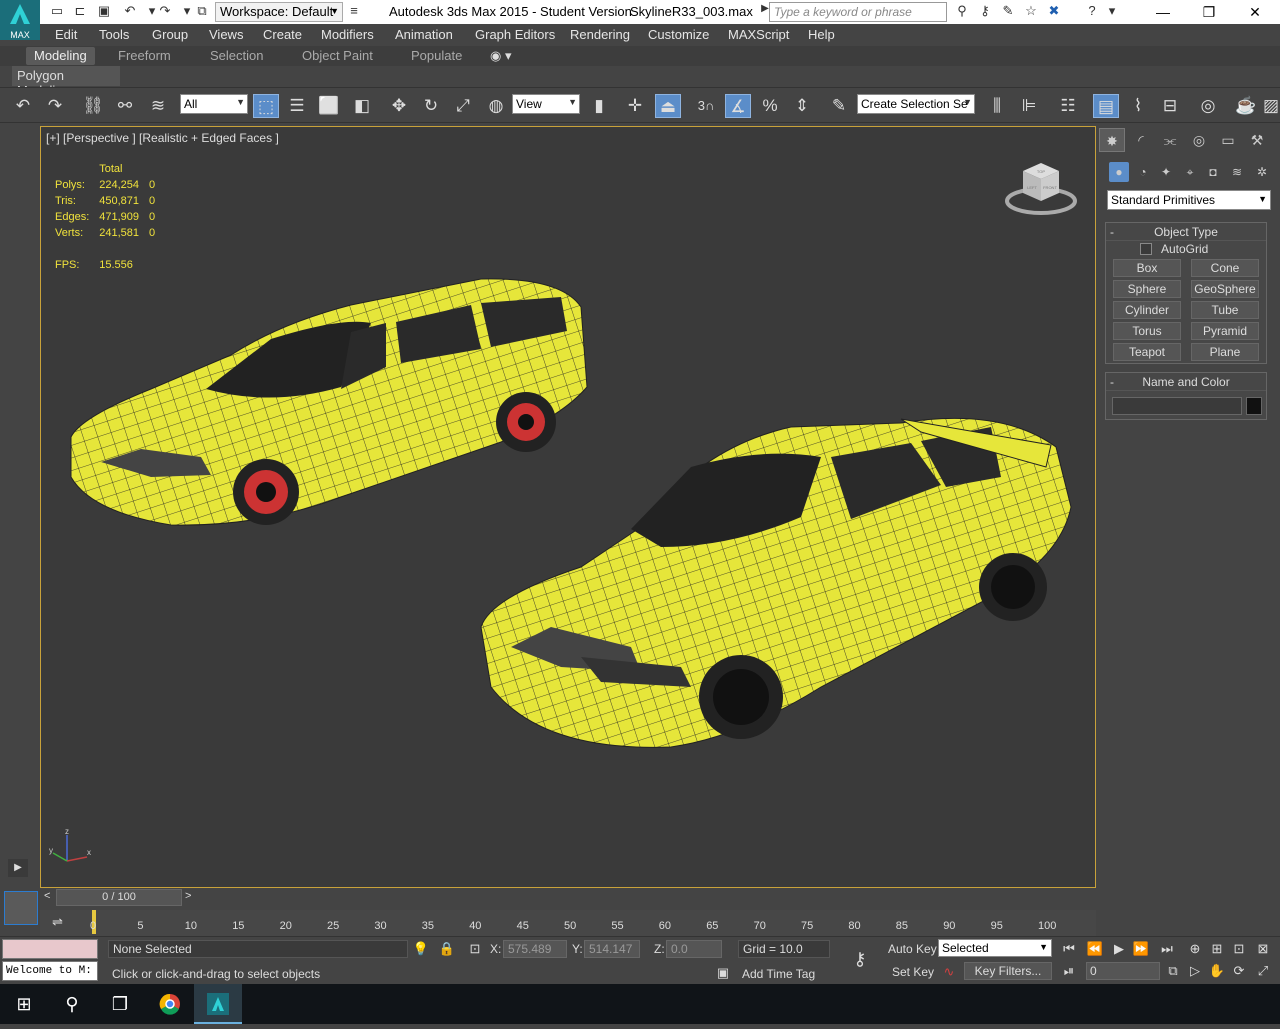 This screenshot has height=1029, width=1280. I want to click on key-mode-dropdown: Selected ▼, so click(995, 948).